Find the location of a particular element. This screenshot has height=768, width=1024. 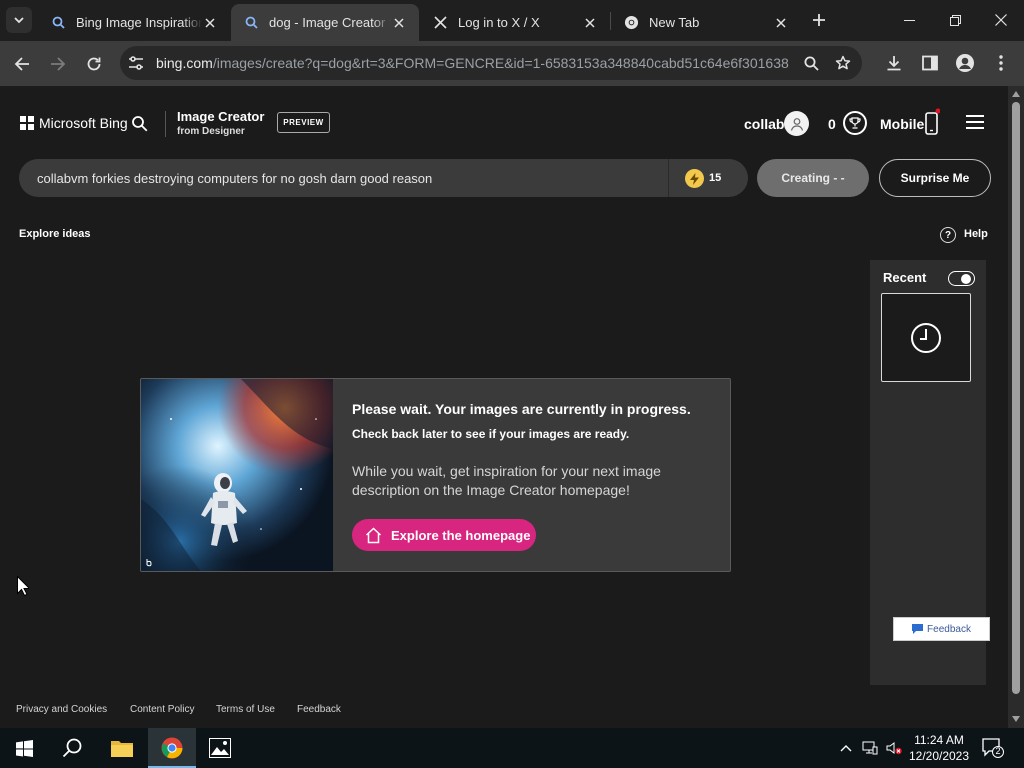

help-icon: ? is located at coordinates (948, 235).